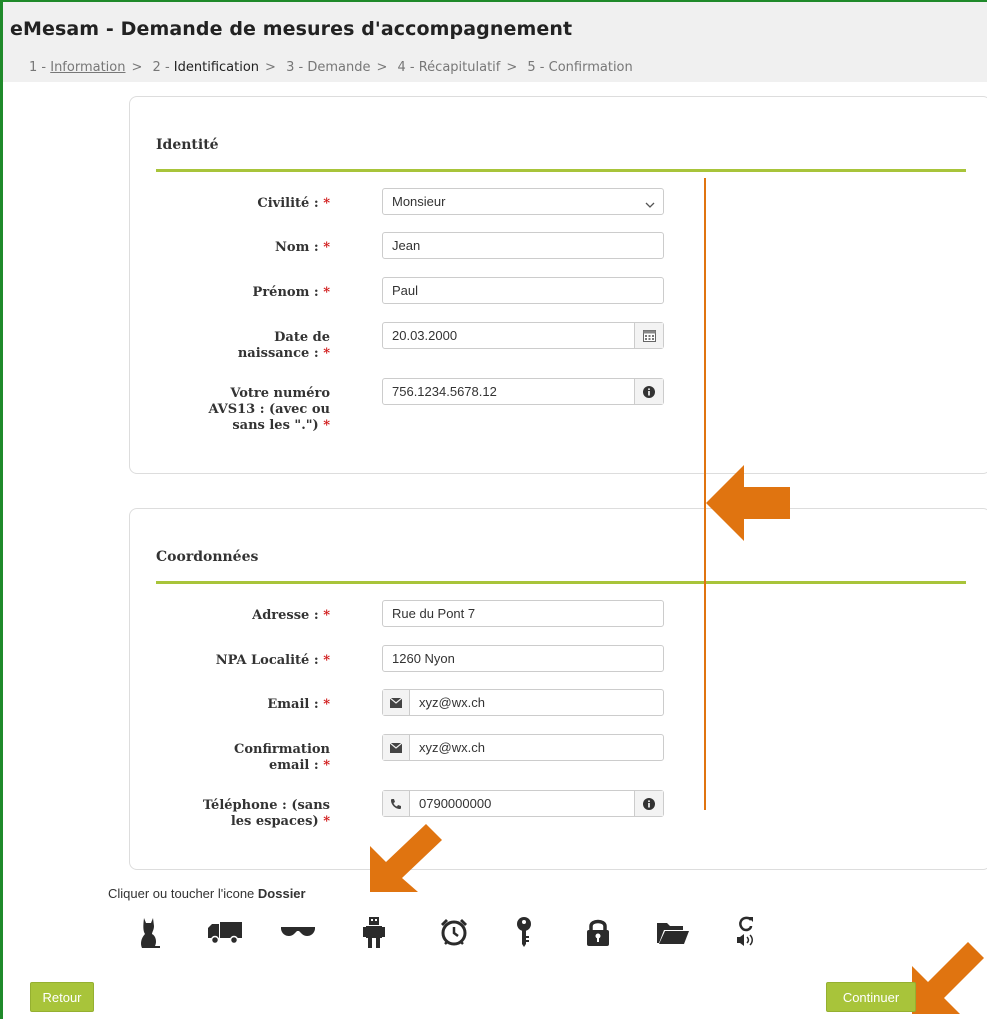 Image resolution: width=987 pixels, height=1019 pixels. I want to click on annotation-arrow-folder, so click(406, 858).